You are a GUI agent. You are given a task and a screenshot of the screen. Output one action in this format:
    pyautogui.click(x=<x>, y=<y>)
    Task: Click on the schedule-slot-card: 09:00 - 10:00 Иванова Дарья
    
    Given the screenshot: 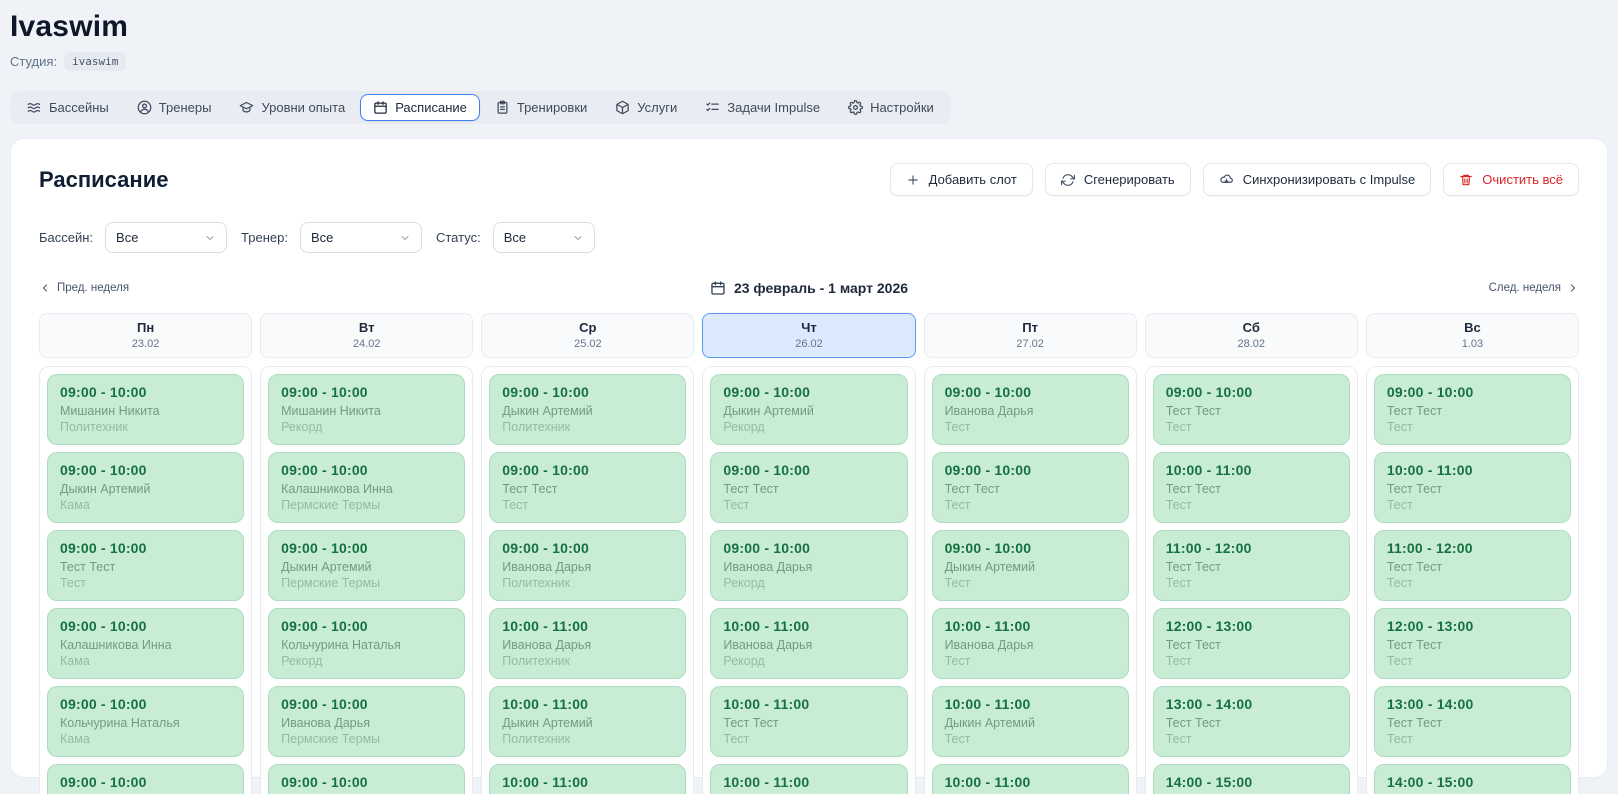 What is the action you would take?
    pyautogui.click(x=146, y=779)
    